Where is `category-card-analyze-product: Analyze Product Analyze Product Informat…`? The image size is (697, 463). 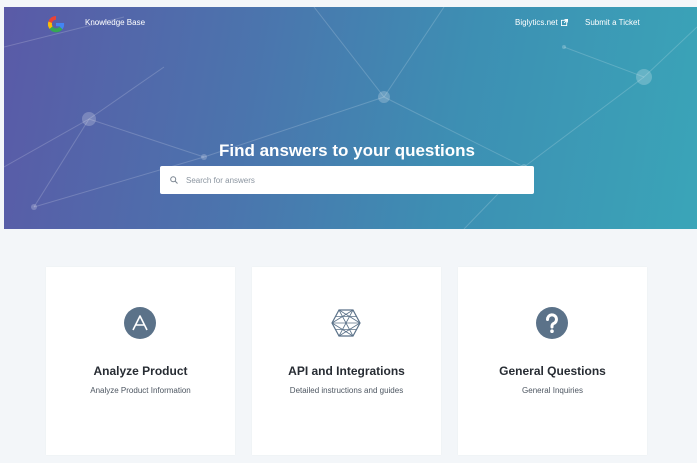 category-card-analyze-product: Analyze Product Analyze Product Informat… is located at coordinates (140, 361).